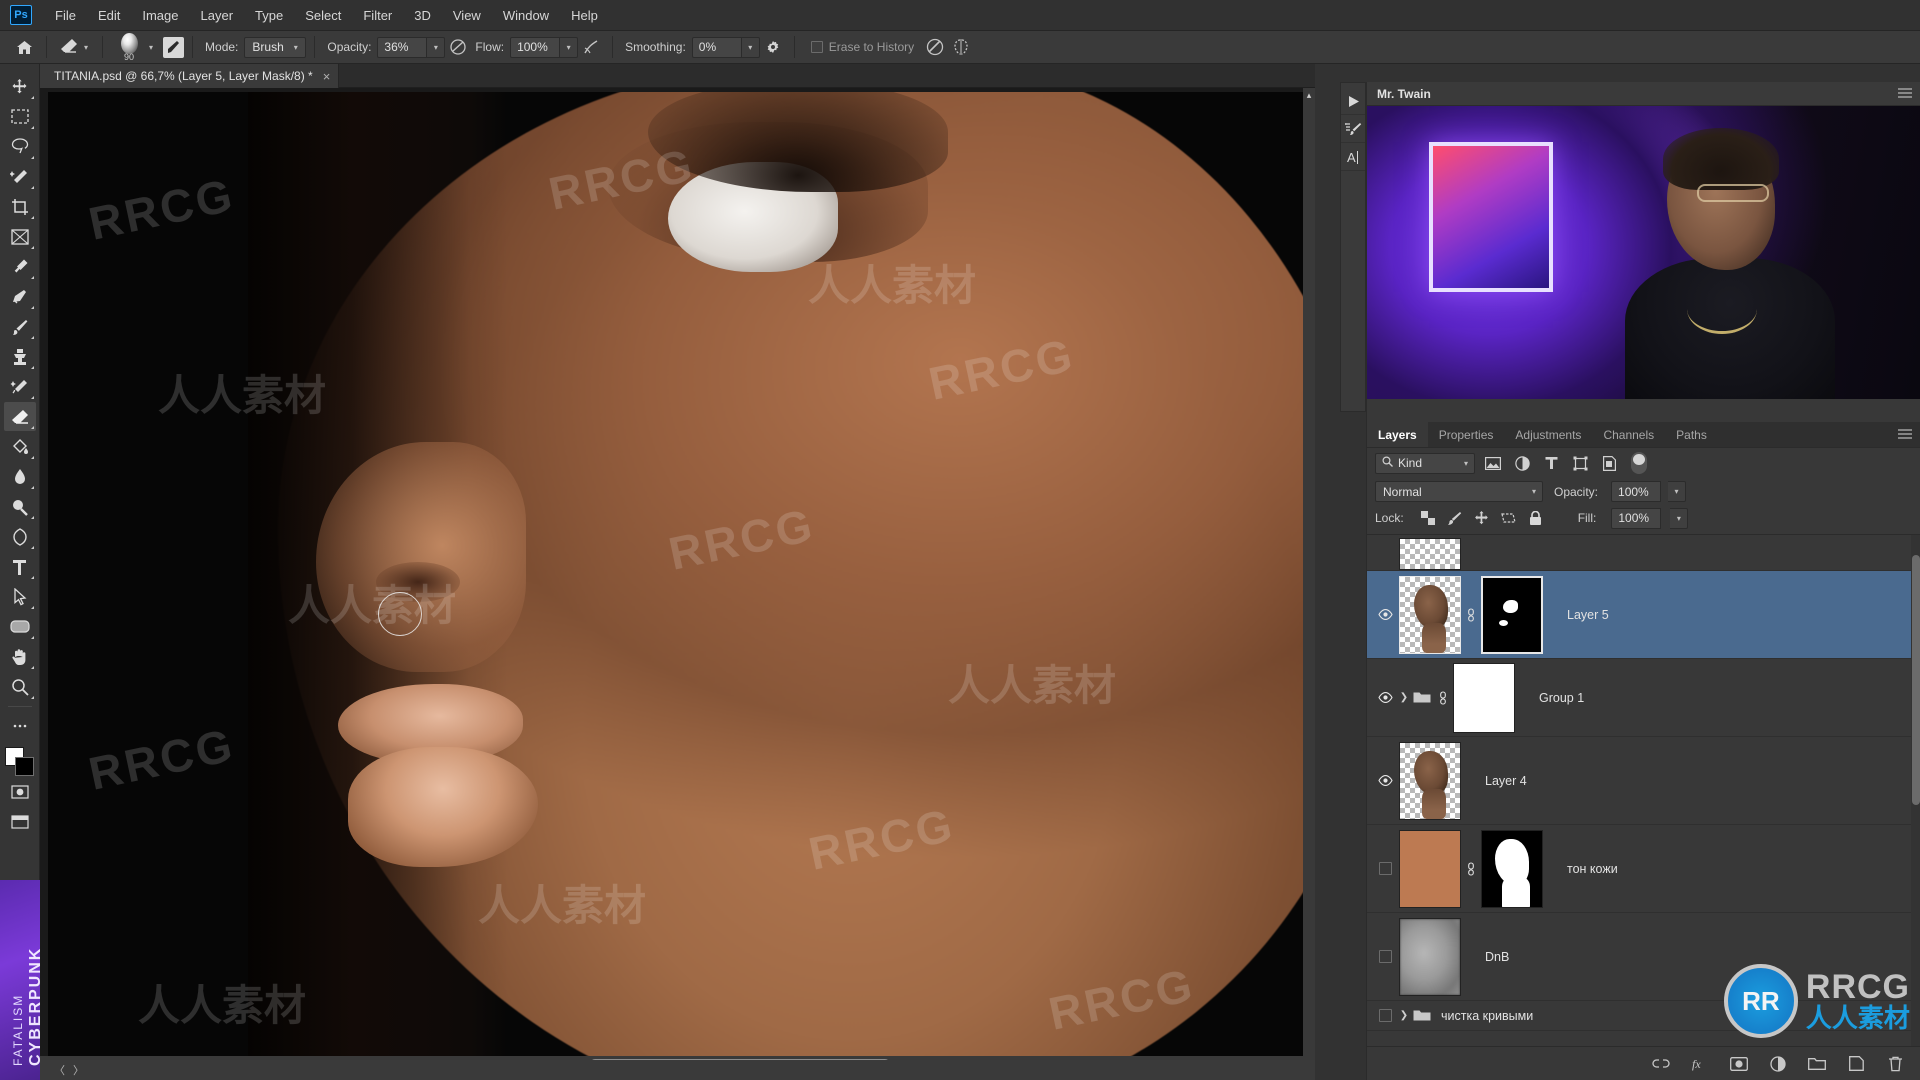  Describe the element at coordinates (20, 506) in the screenshot. I see `dodge-tool` at that location.